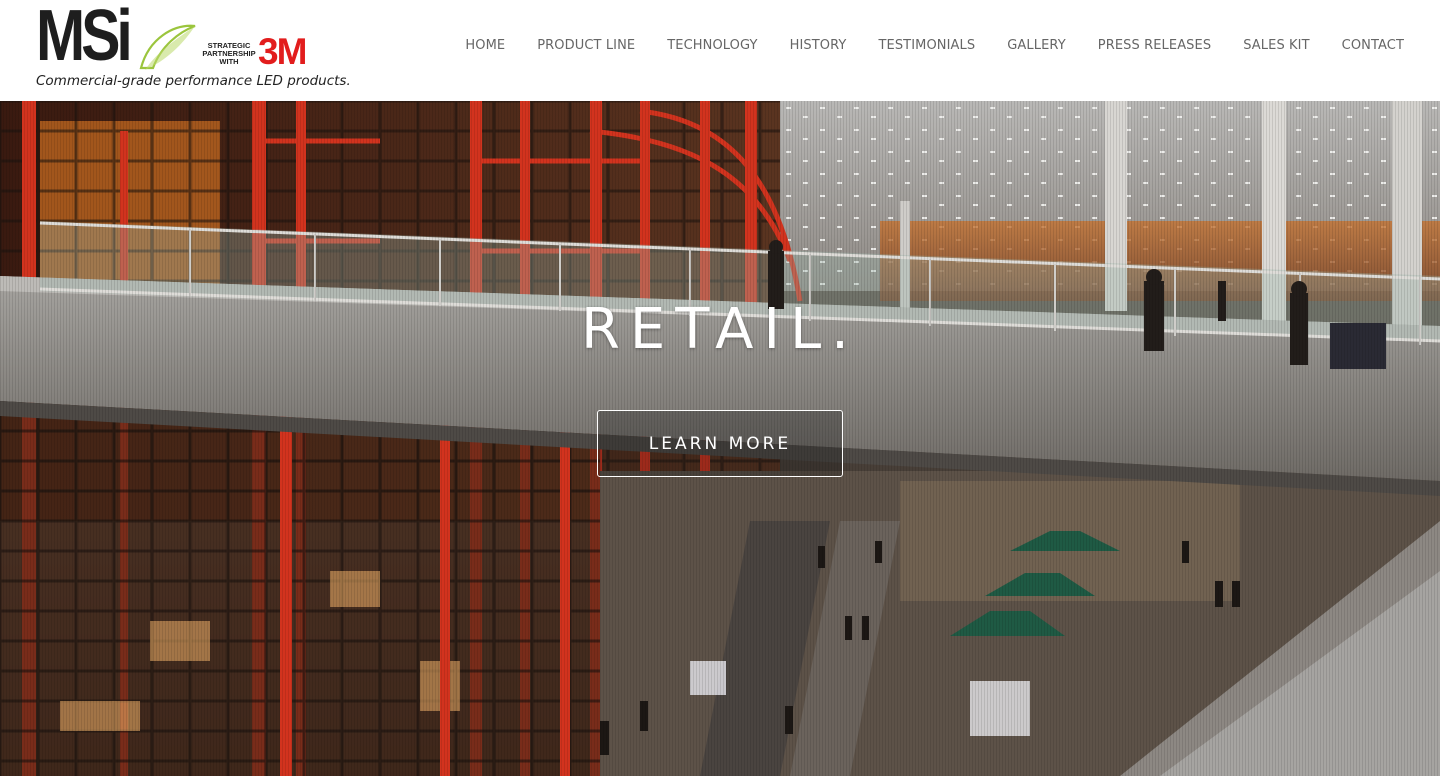 The width and height of the screenshot is (1440, 776). I want to click on nav-item-gallery: GALLERY, so click(1036, 45).